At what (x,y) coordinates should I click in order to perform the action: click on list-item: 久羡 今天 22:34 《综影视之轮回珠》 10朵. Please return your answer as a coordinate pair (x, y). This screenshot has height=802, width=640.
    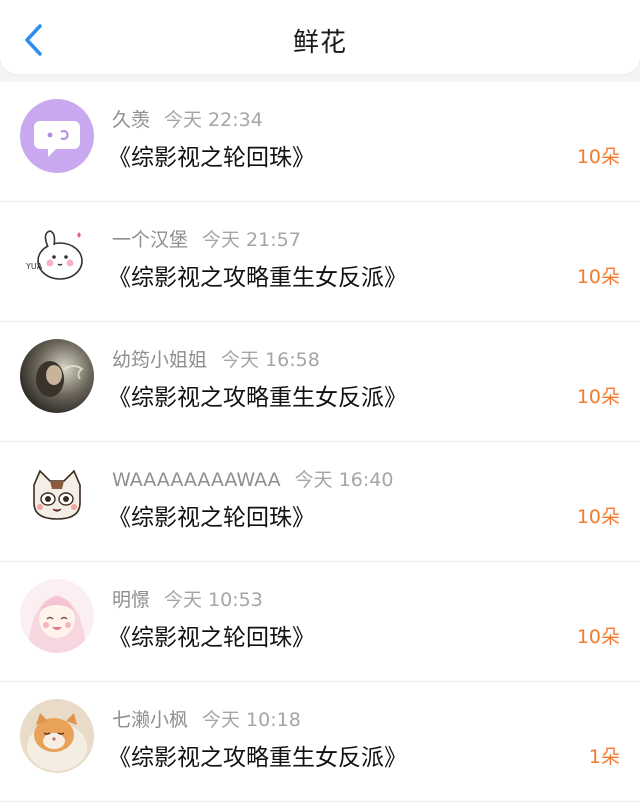
    Looking at the image, I should click on (320, 142).